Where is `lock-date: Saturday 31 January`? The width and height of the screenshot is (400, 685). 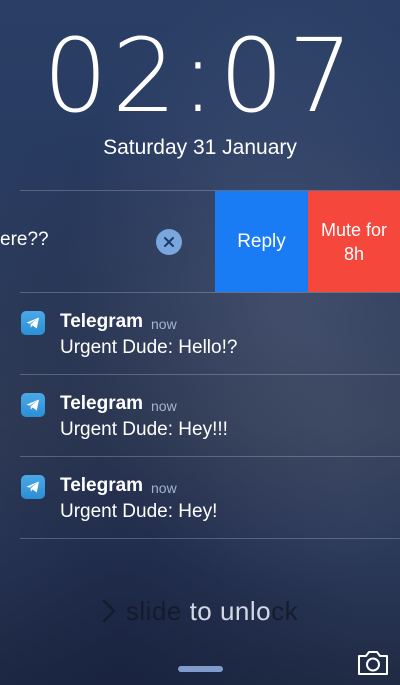
lock-date: Saturday 31 January is located at coordinates (200, 147).